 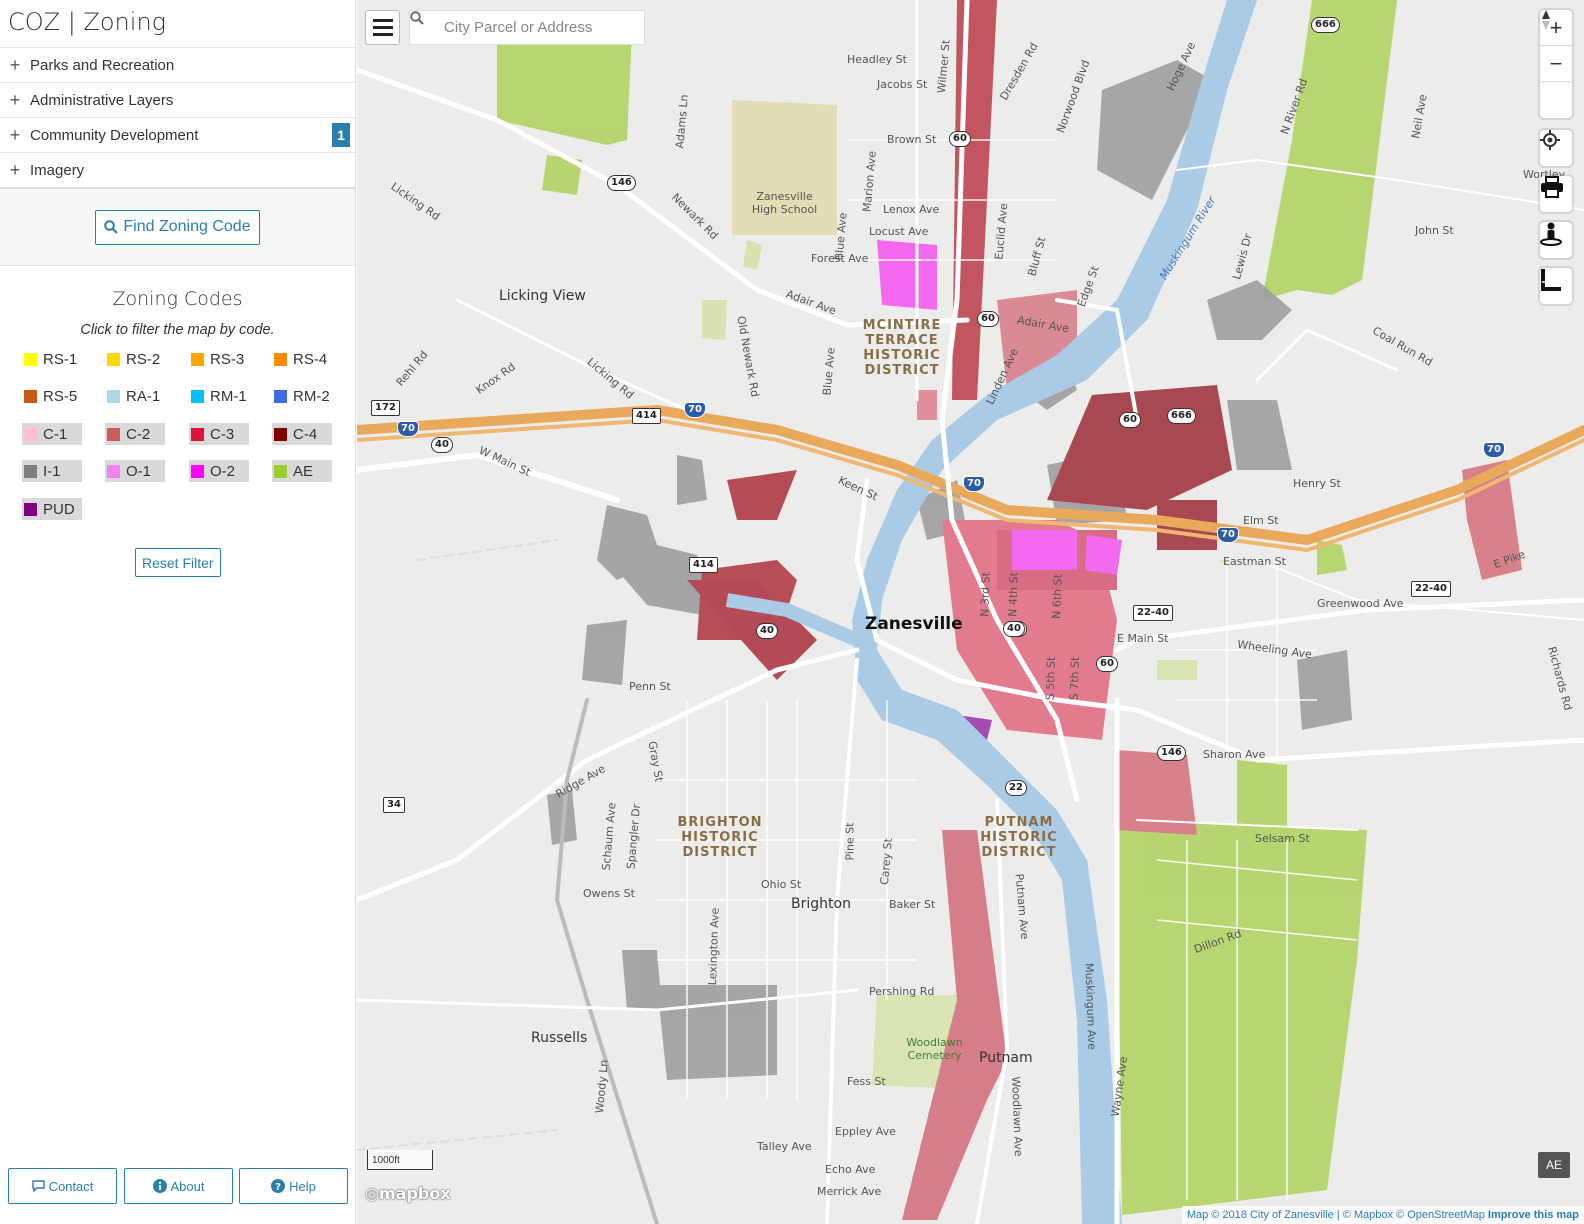 What do you see at coordinates (1360, 603) in the screenshot?
I see `street-label: Greenwood Ave` at bounding box center [1360, 603].